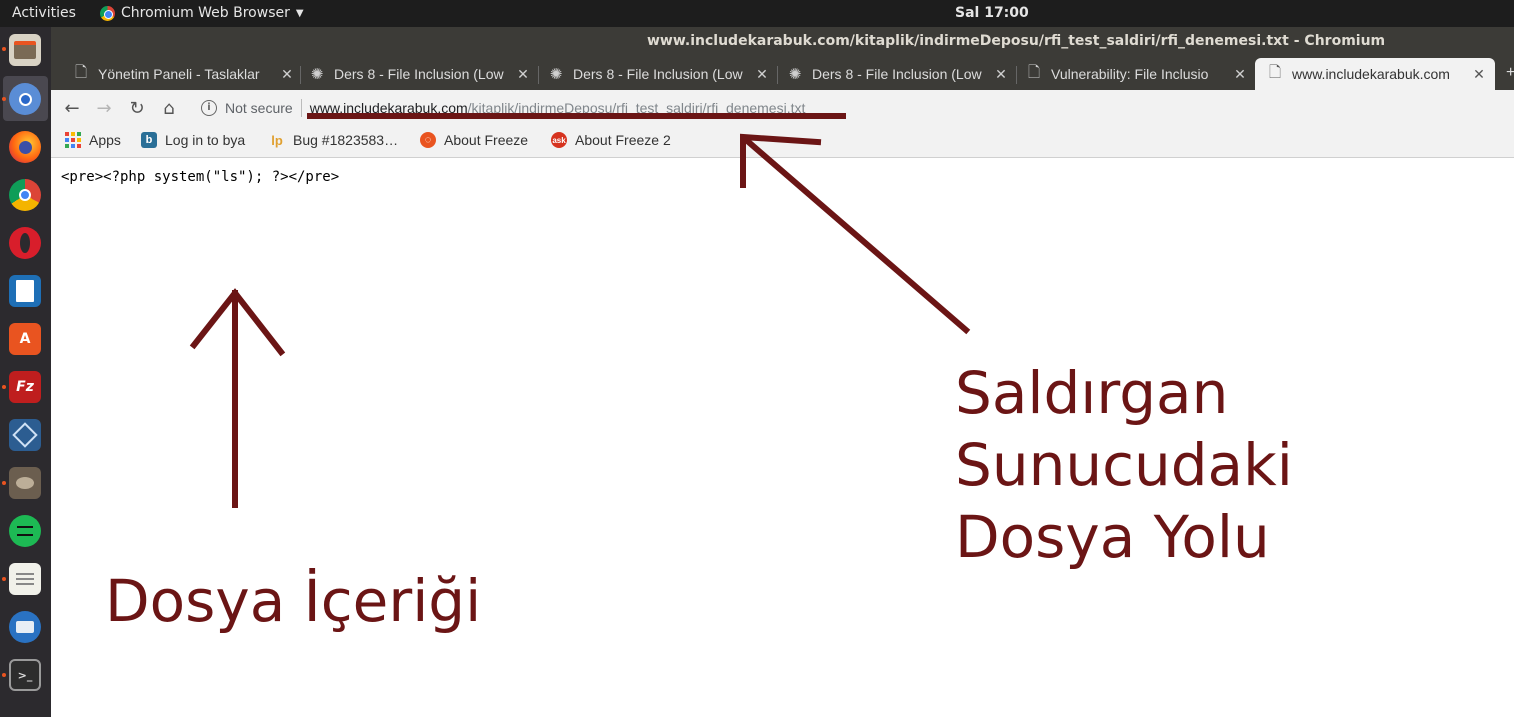 Image resolution: width=1514 pixels, height=717 pixels. I want to click on content-annotation-label: Dosya İçeriği, so click(293, 601).